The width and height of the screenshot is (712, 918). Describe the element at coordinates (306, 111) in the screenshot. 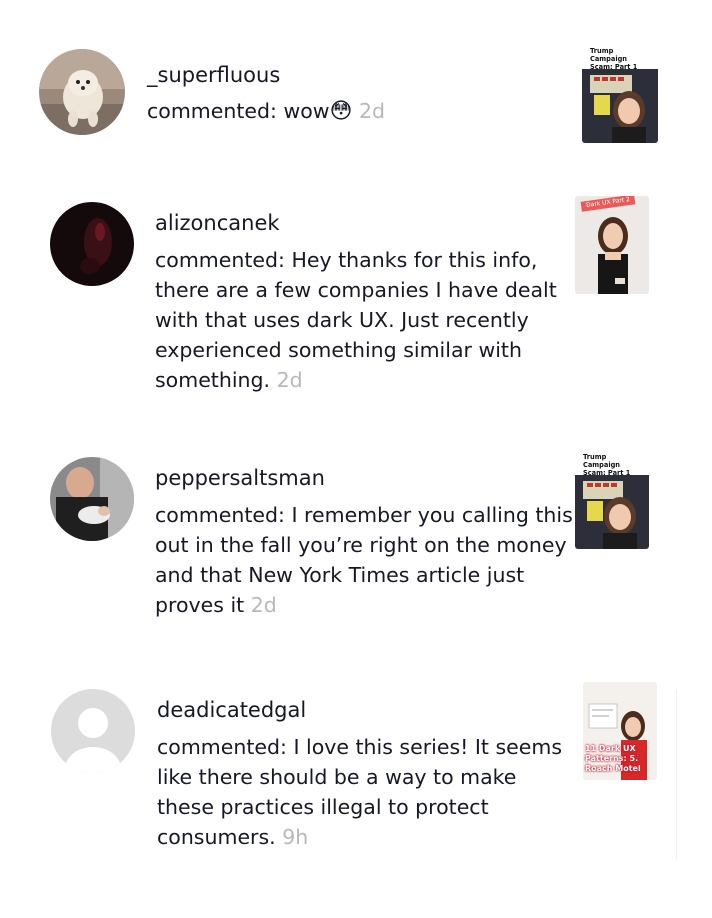

I see `comment-body: wow` at that location.